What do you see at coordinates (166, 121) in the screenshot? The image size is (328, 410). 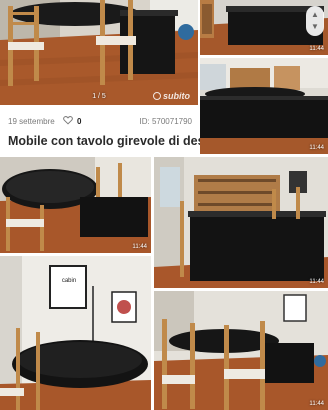 I see `listing-id: ID: 570071790` at bounding box center [166, 121].